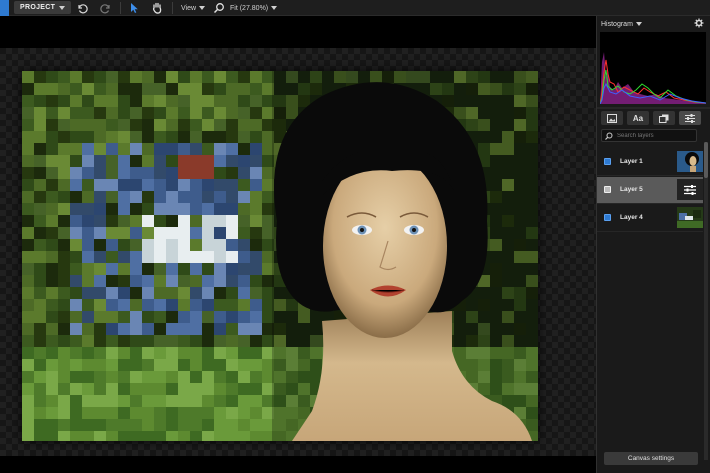 This screenshot has width=710, height=473. What do you see at coordinates (655, 135) in the screenshot?
I see `search-input` at bounding box center [655, 135].